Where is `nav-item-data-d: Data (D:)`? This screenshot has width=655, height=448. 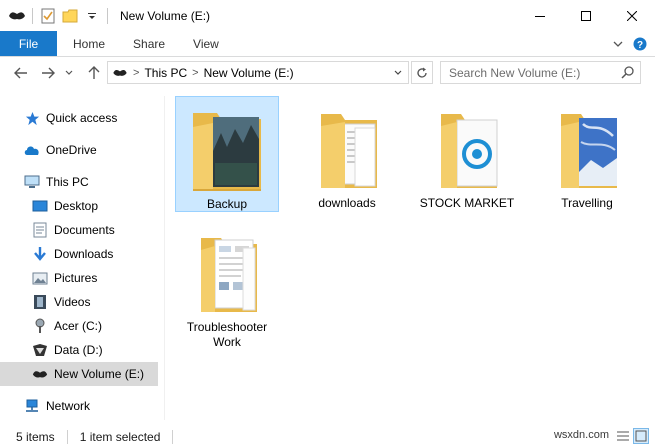 nav-item-data-d: Data (D:) is located at coordinates (79, 350).